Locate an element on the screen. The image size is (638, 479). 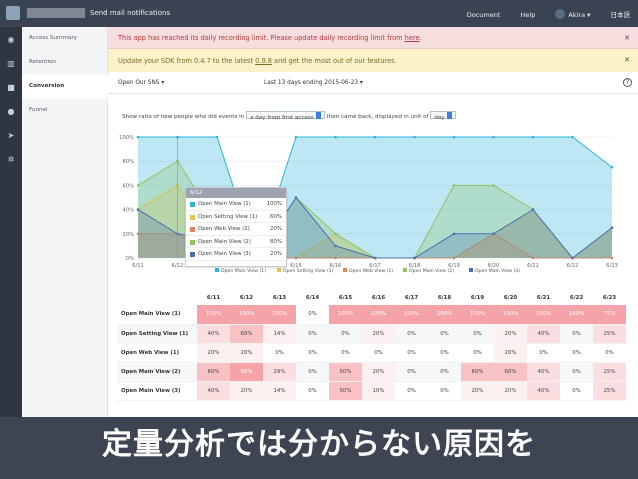
tooltip-row-value: 20% is located at coordinates (276, 254).